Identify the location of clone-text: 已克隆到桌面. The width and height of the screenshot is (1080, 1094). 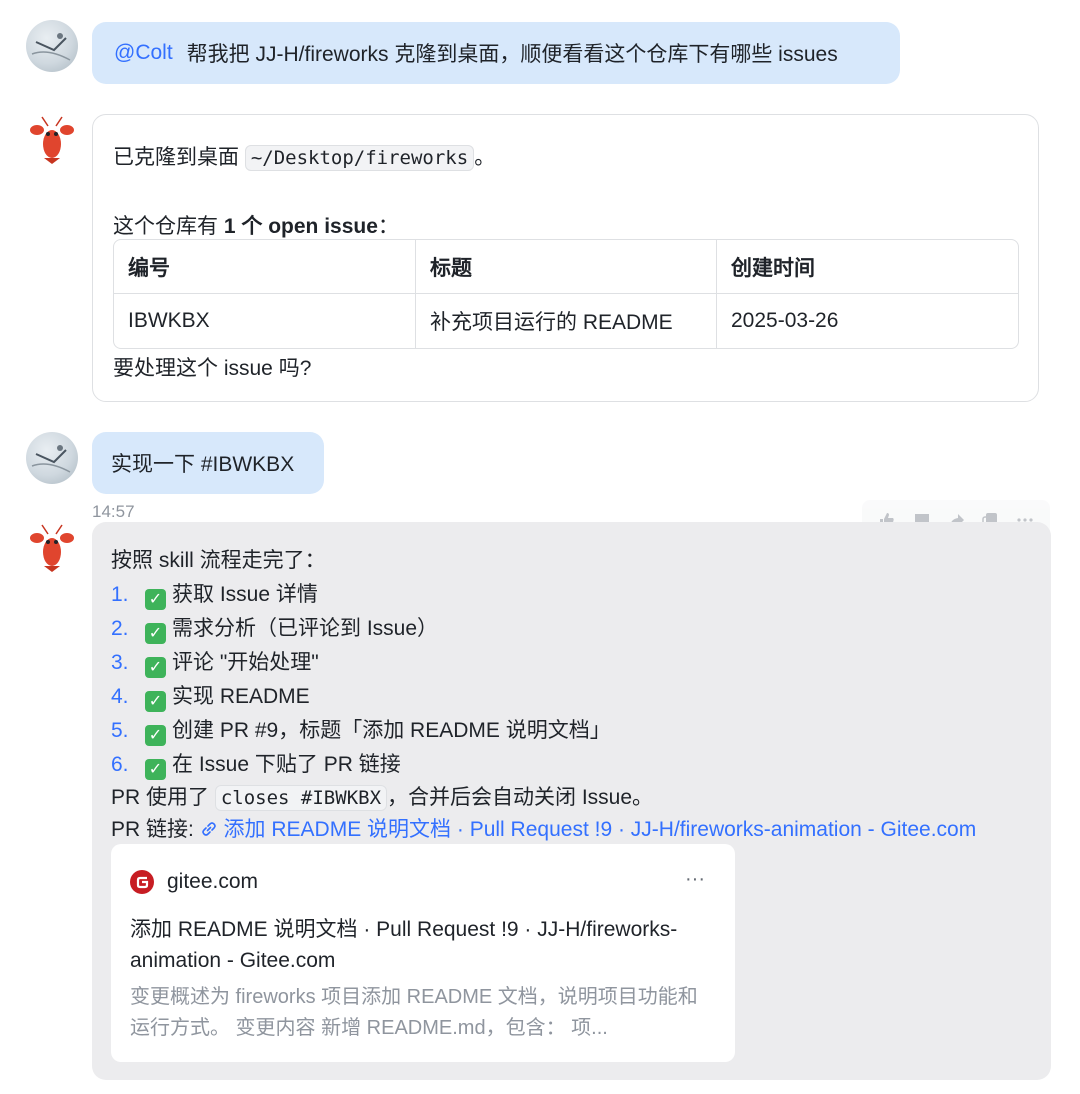
(176, 157).